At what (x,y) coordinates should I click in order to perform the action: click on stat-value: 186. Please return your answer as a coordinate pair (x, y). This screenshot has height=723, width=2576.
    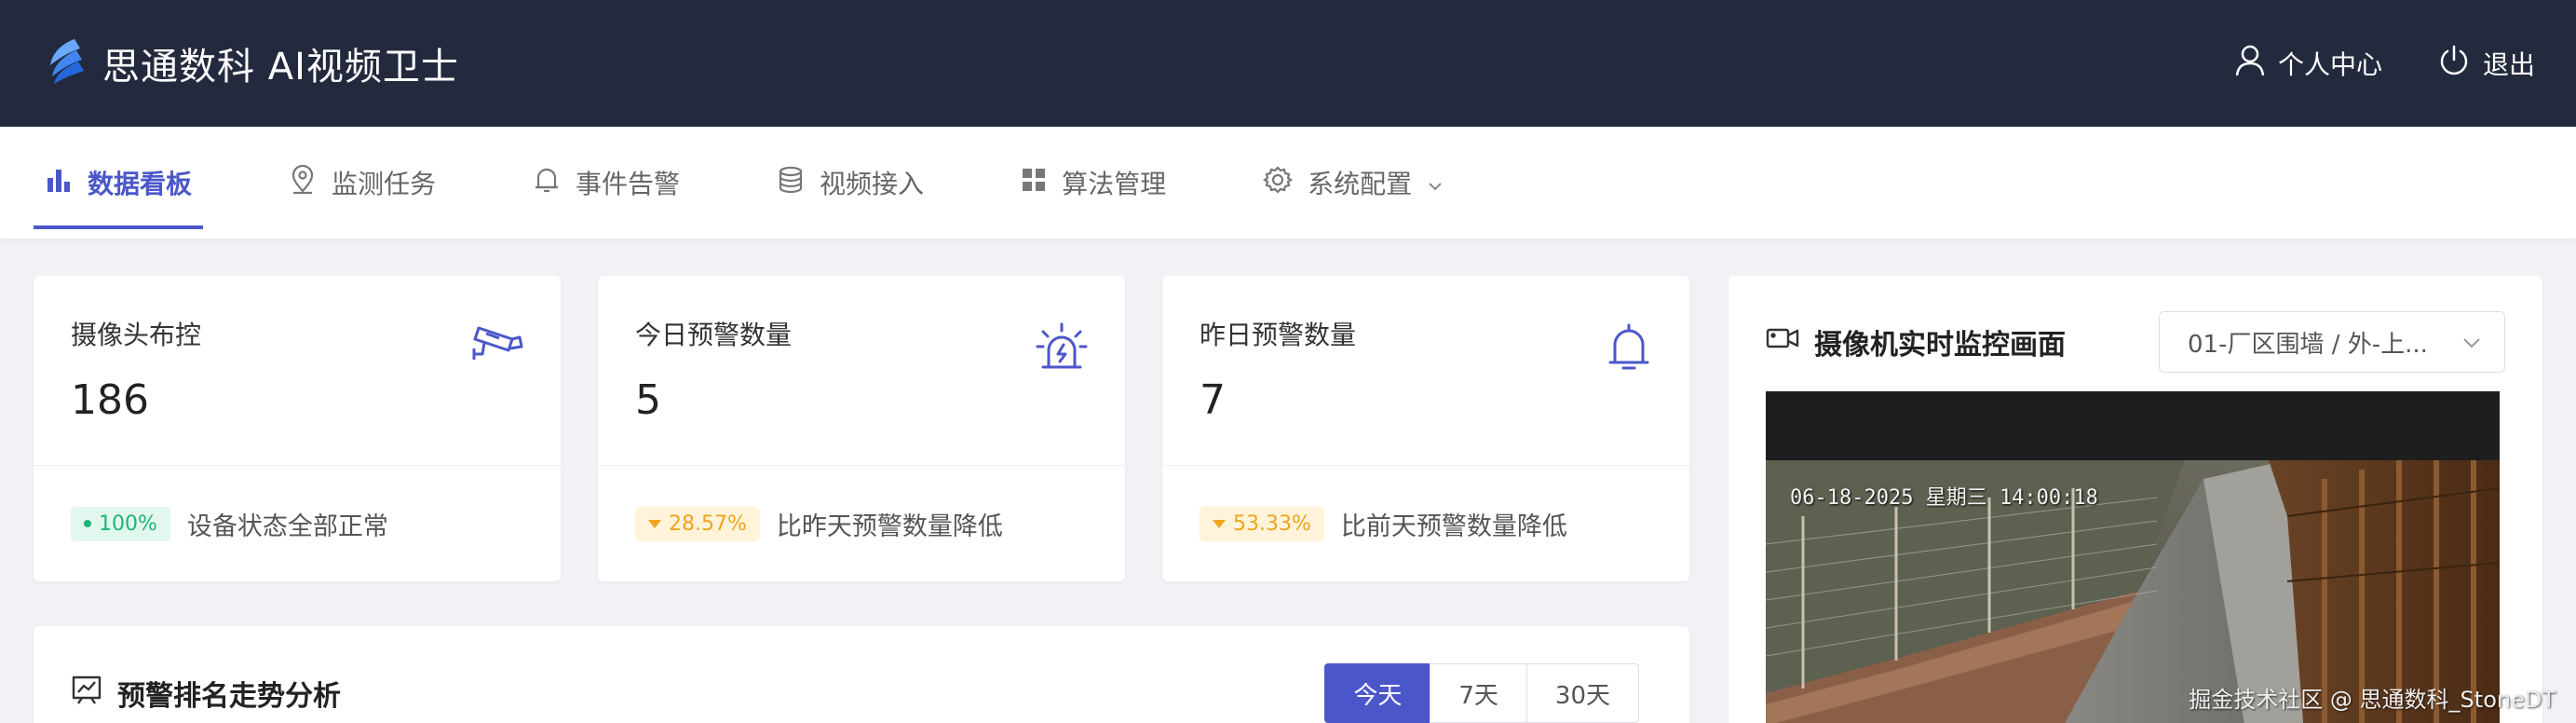
    Looking at the image, I should click on (110, 400).